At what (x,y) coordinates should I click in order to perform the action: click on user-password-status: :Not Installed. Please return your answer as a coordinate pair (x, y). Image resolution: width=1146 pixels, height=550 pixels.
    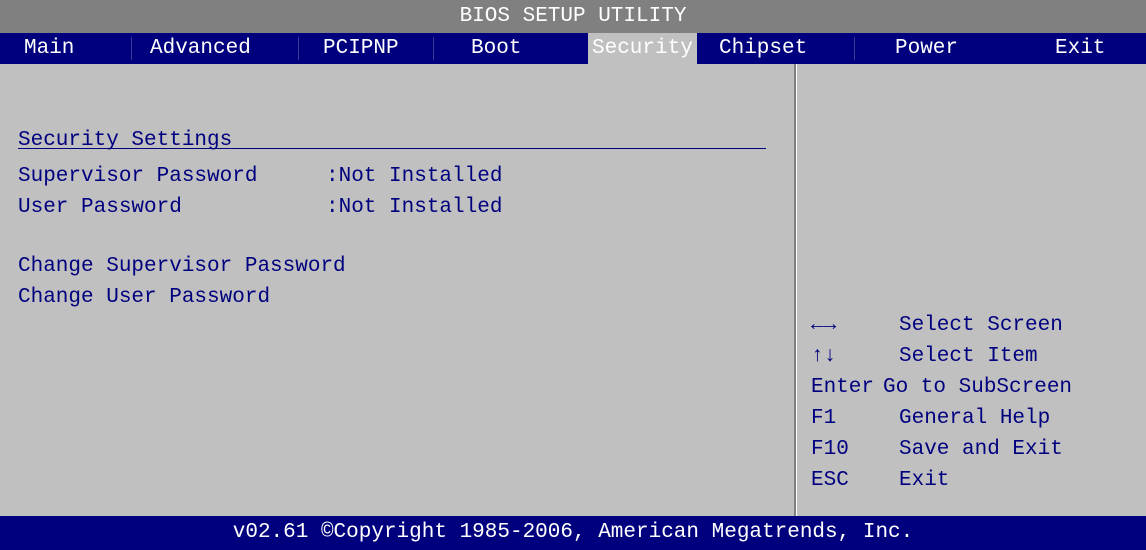
    Looking at the image, I should click on (414, 207).